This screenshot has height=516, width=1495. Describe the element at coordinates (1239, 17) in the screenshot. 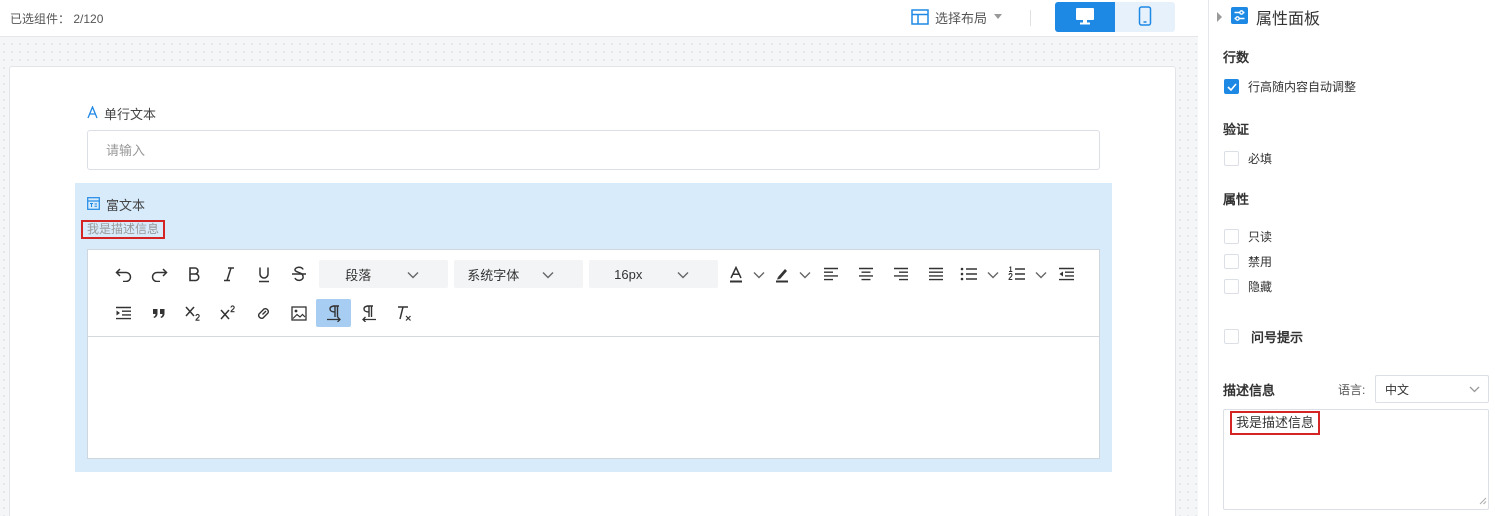

I see `panel-settings-icon` at that location.